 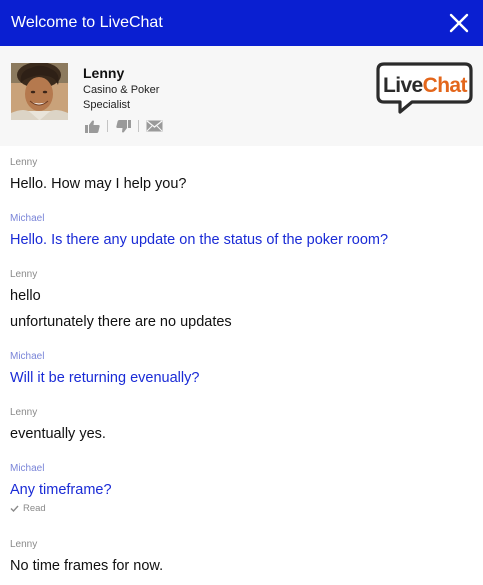 I want to click on svg-text: LiveChat, so click(x=425, y=85).